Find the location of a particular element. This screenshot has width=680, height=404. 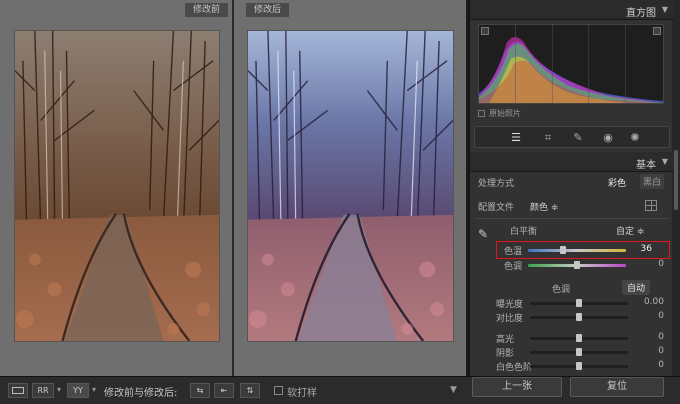

white-balance-label: 白平衡 is located at coordinates (524, 232).